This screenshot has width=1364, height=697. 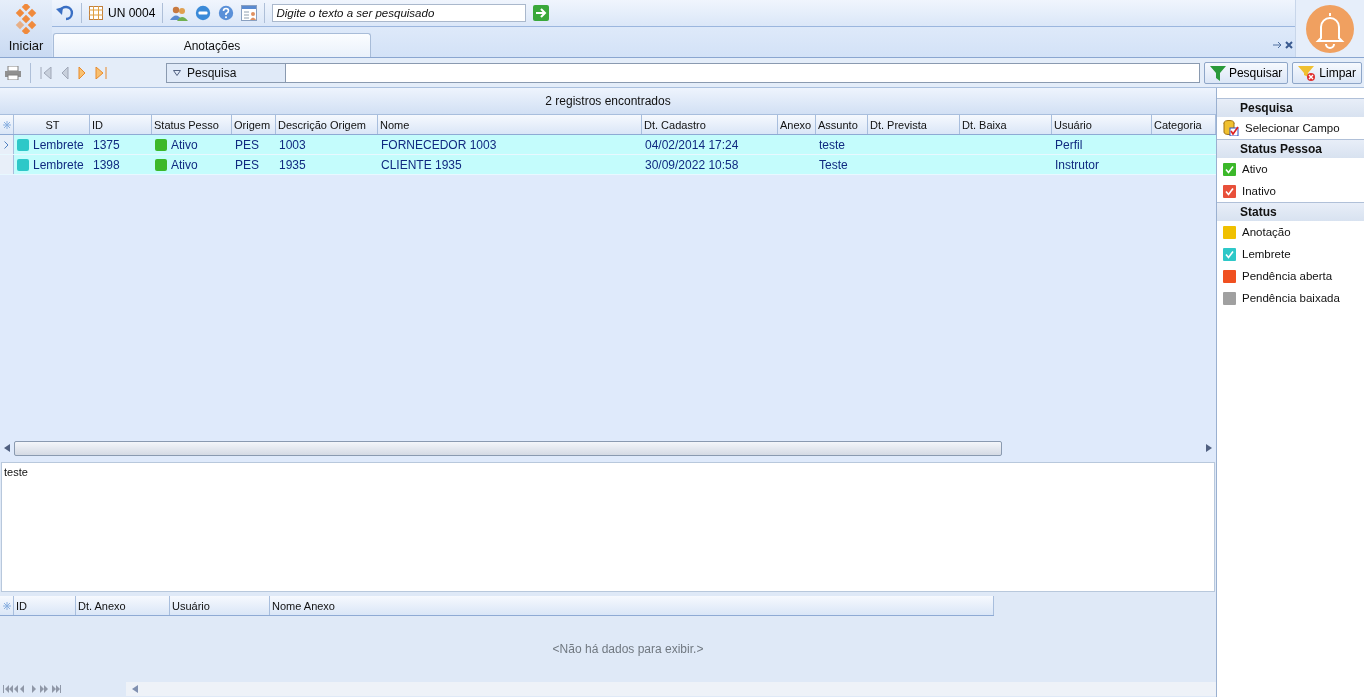 I want to click on column-header: Categoria, so click(x=1184, y=124).